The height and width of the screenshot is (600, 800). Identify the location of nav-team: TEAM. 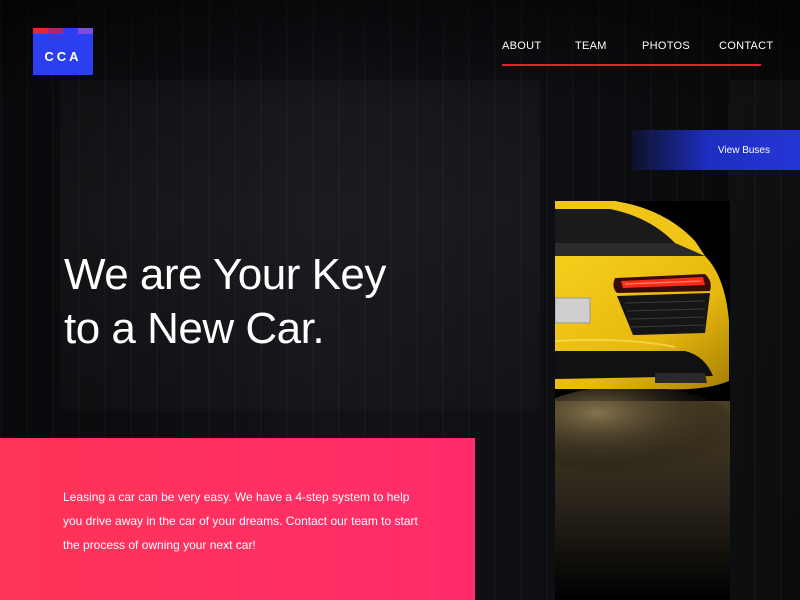
(591, 46).